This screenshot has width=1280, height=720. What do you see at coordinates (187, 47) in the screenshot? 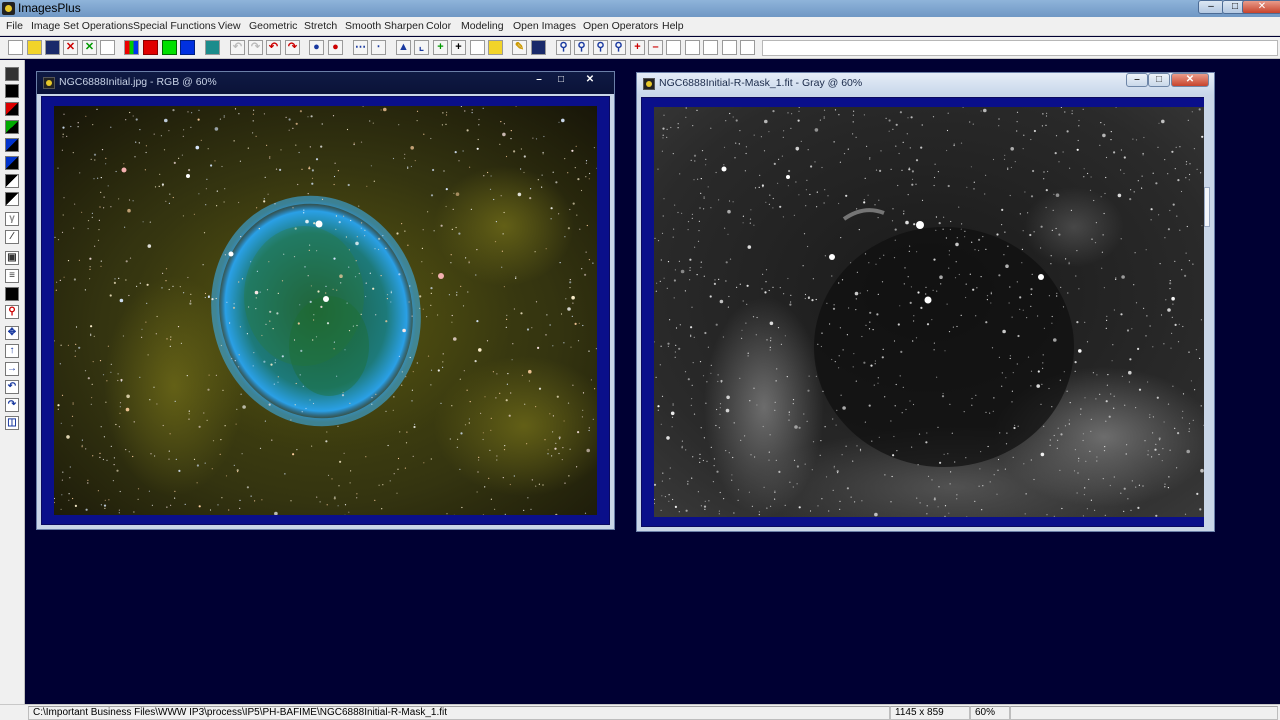
I see `blue-channel-icon` at bounding box center [187, 47].